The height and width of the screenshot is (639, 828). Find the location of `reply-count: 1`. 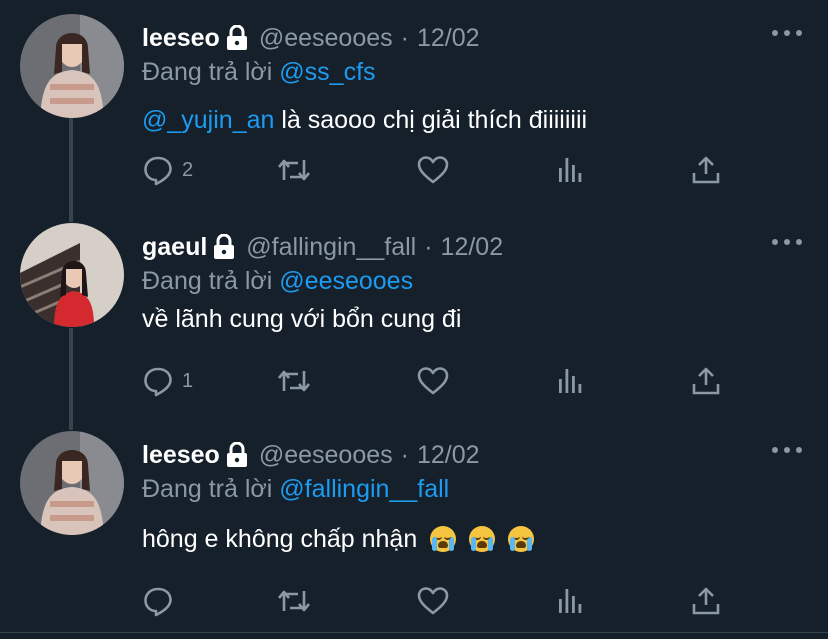

reply-count: 1 is located at coordinates (188, 380).